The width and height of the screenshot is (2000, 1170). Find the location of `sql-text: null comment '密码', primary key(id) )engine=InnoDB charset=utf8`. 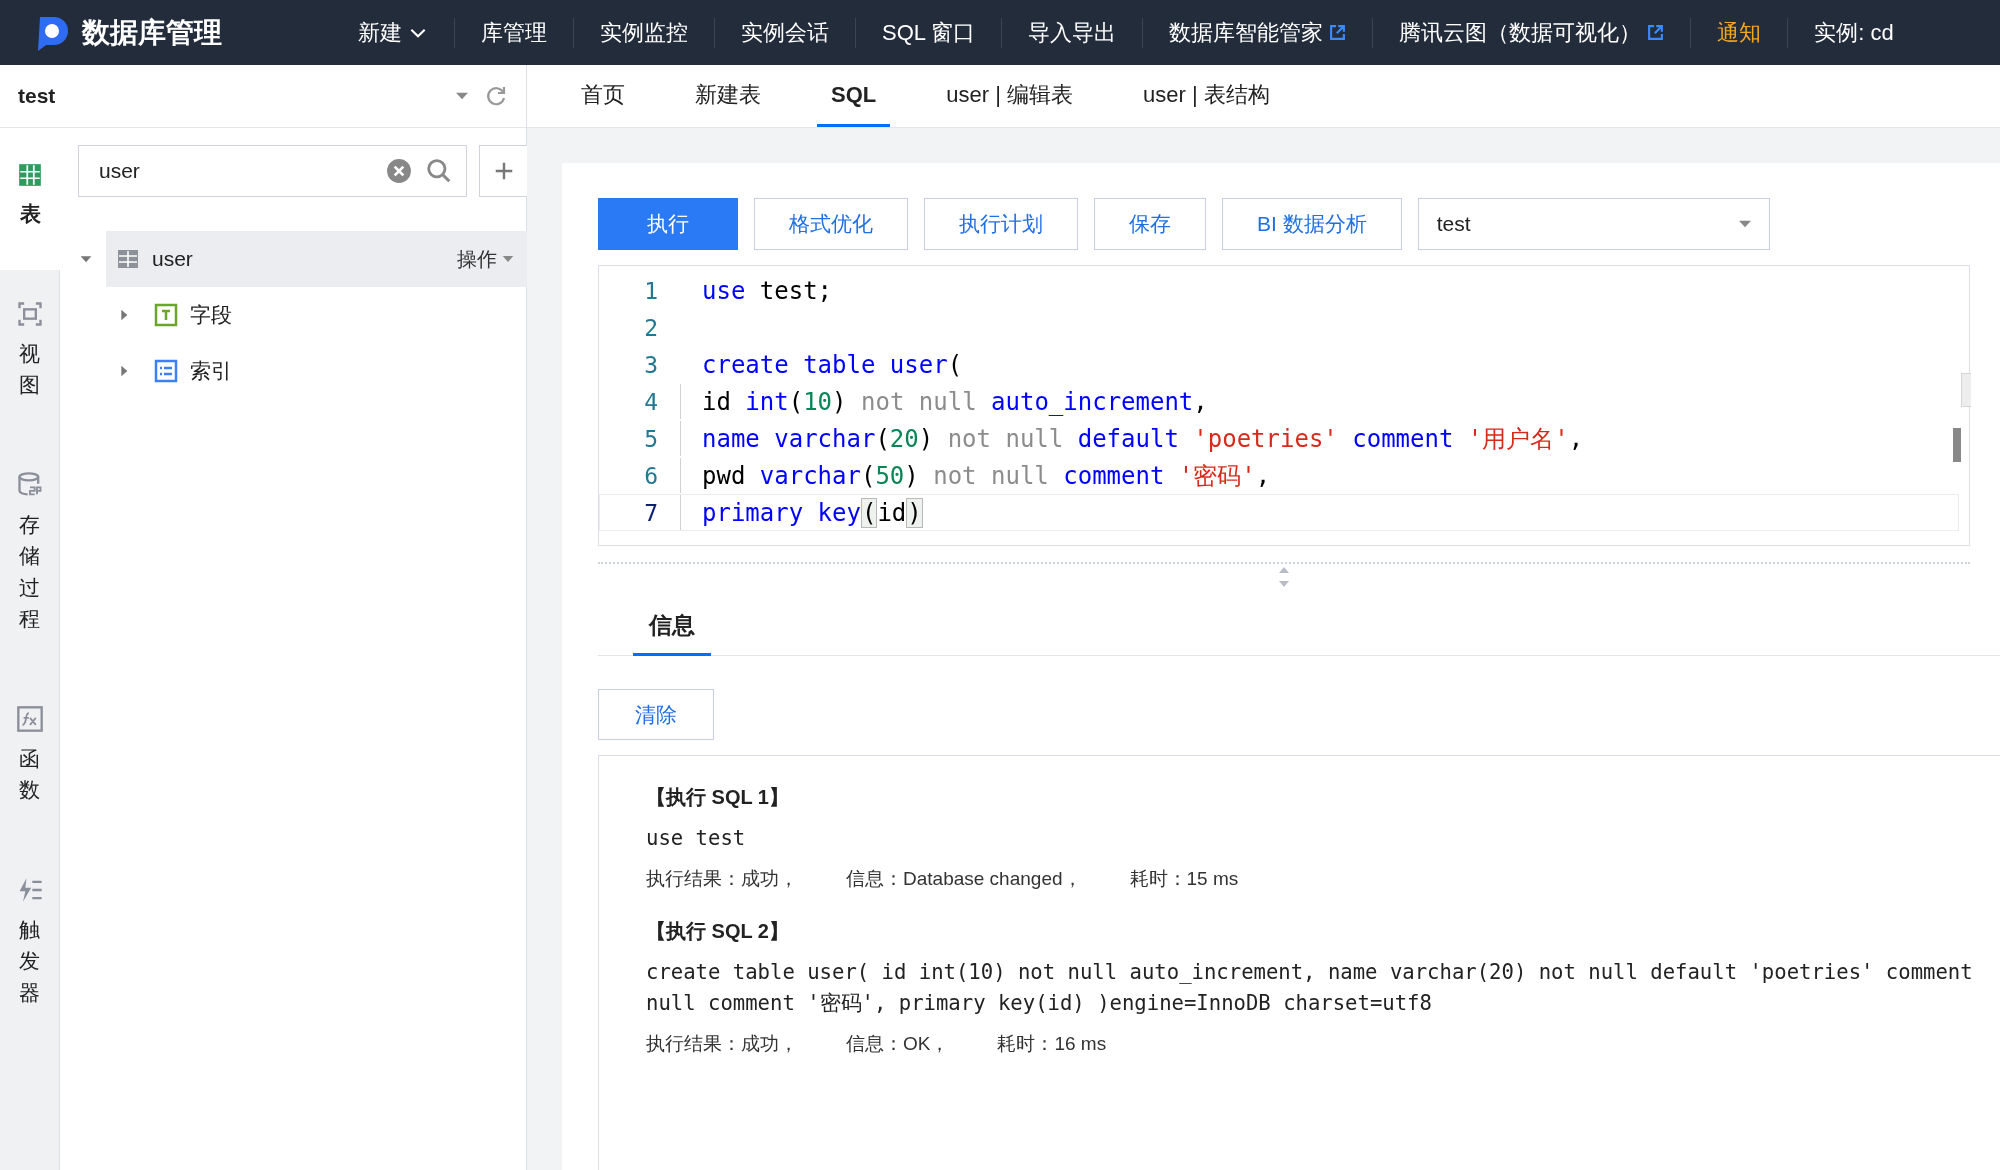

sql-text: null comment '密码', primary key(id) )engine=InnoDB charset=utf8 is located at coordinates (1039, 1003).